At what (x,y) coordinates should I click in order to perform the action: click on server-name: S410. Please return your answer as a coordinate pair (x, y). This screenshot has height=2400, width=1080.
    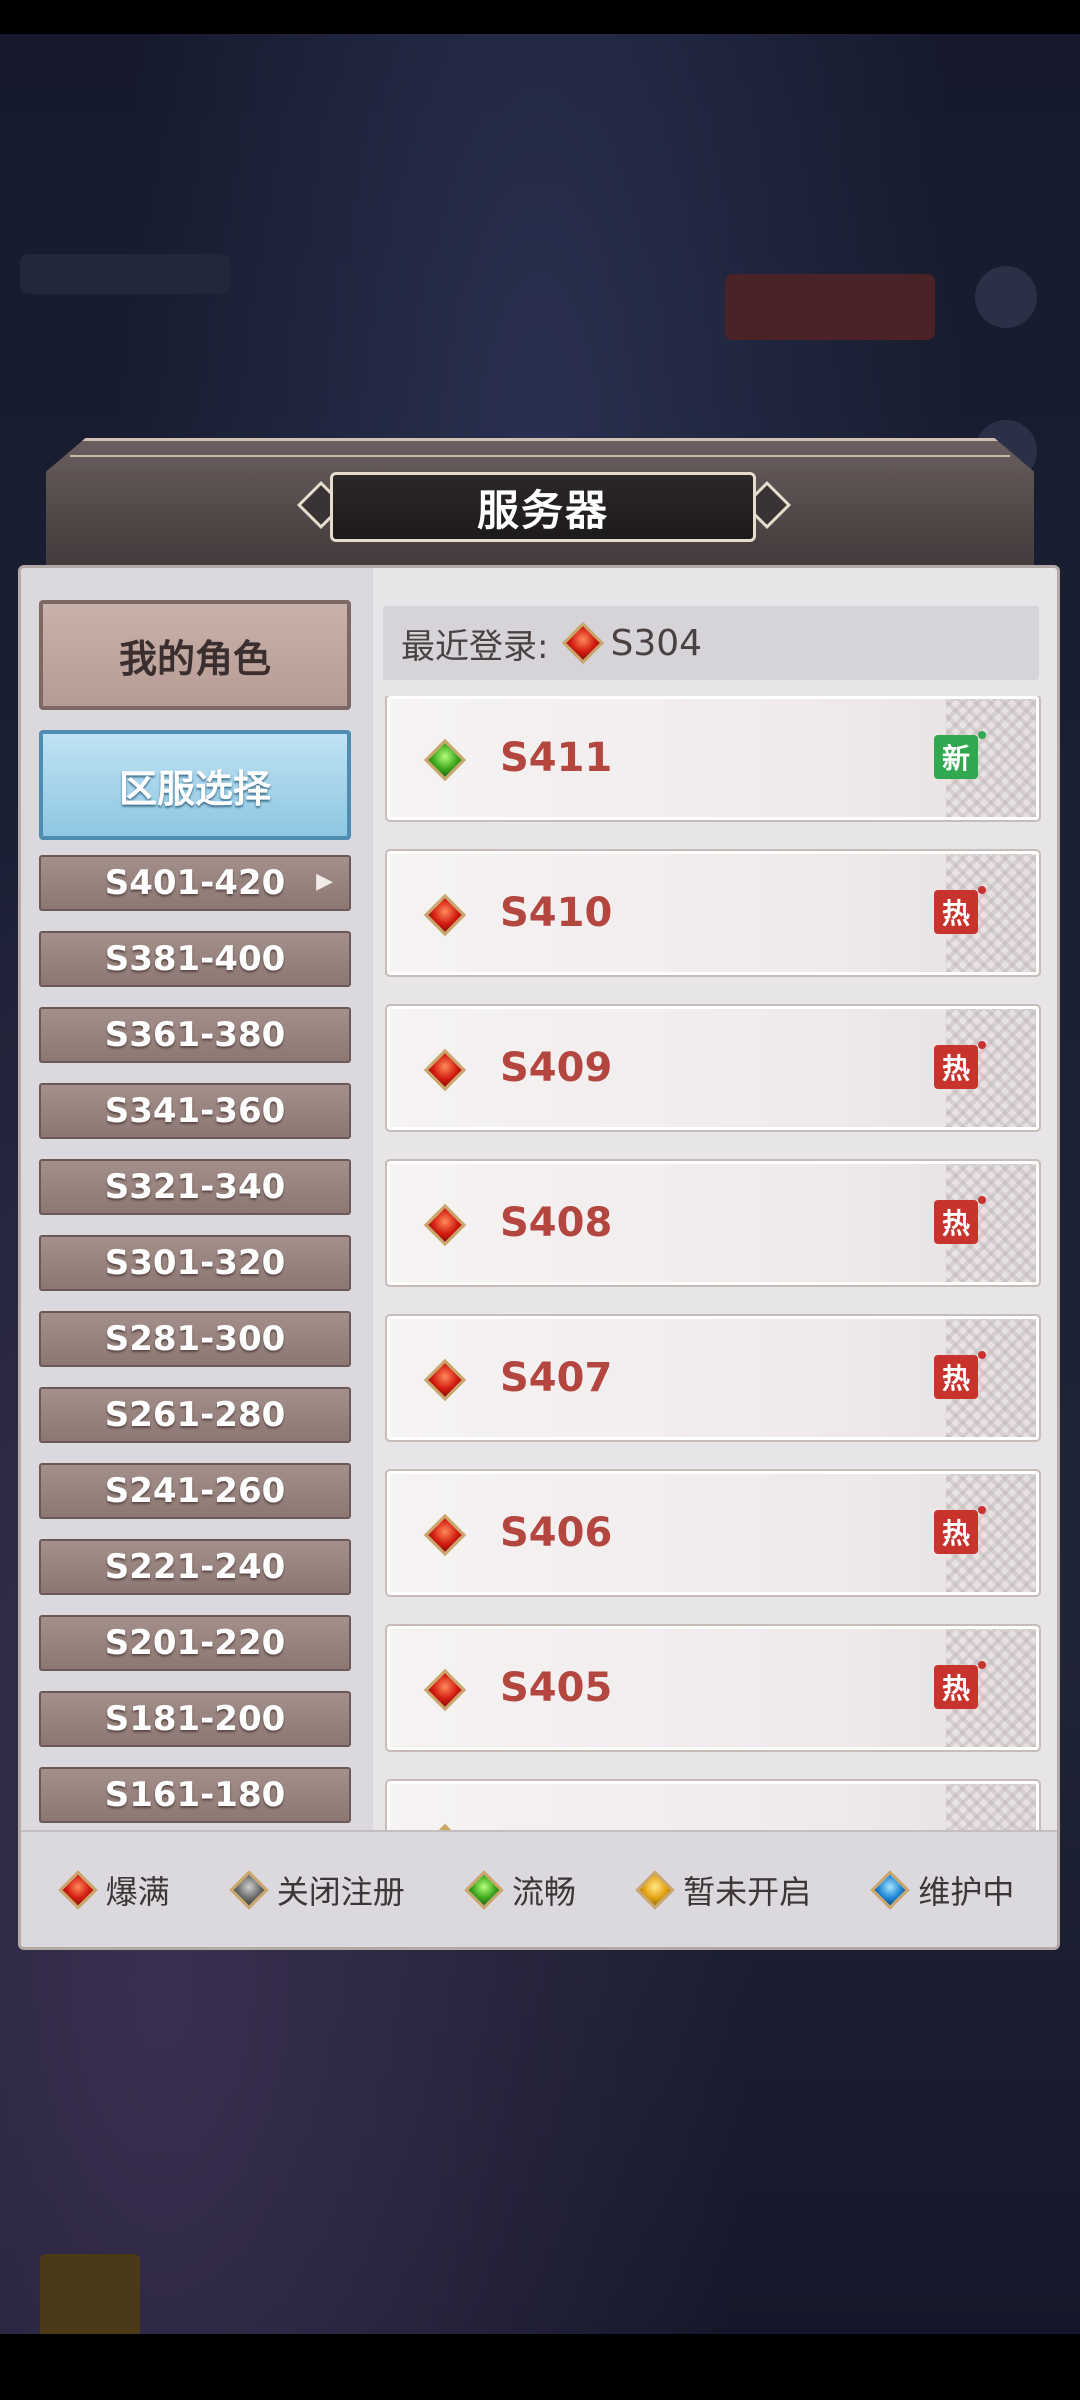
    Looking at the image, I should click on (556, 913).